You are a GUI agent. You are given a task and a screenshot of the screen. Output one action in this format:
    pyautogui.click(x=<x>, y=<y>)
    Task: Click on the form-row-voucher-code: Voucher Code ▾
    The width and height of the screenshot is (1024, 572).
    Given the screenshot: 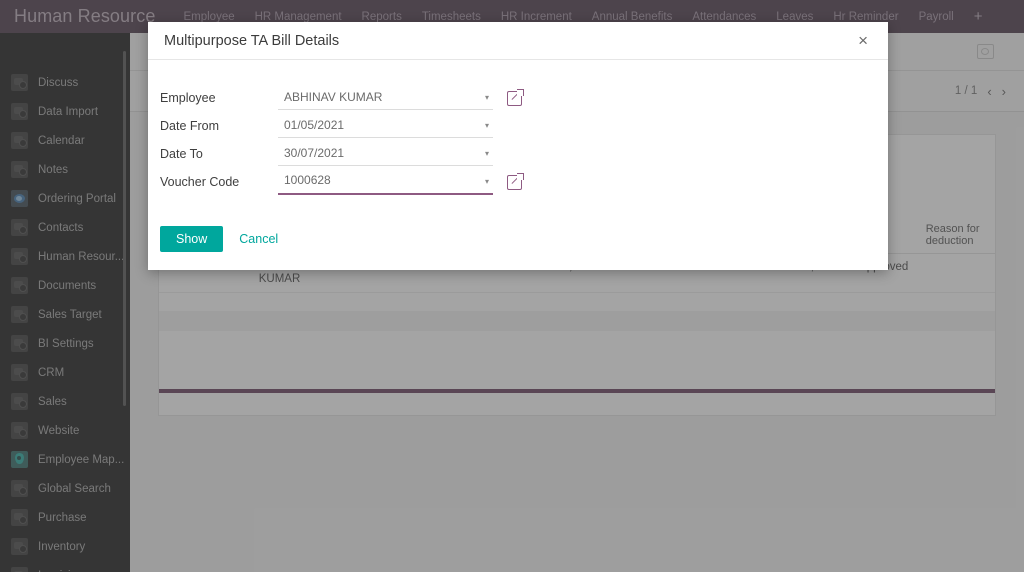 What is the action you would take?
    pyautogui.click(x=518, y=182)
    